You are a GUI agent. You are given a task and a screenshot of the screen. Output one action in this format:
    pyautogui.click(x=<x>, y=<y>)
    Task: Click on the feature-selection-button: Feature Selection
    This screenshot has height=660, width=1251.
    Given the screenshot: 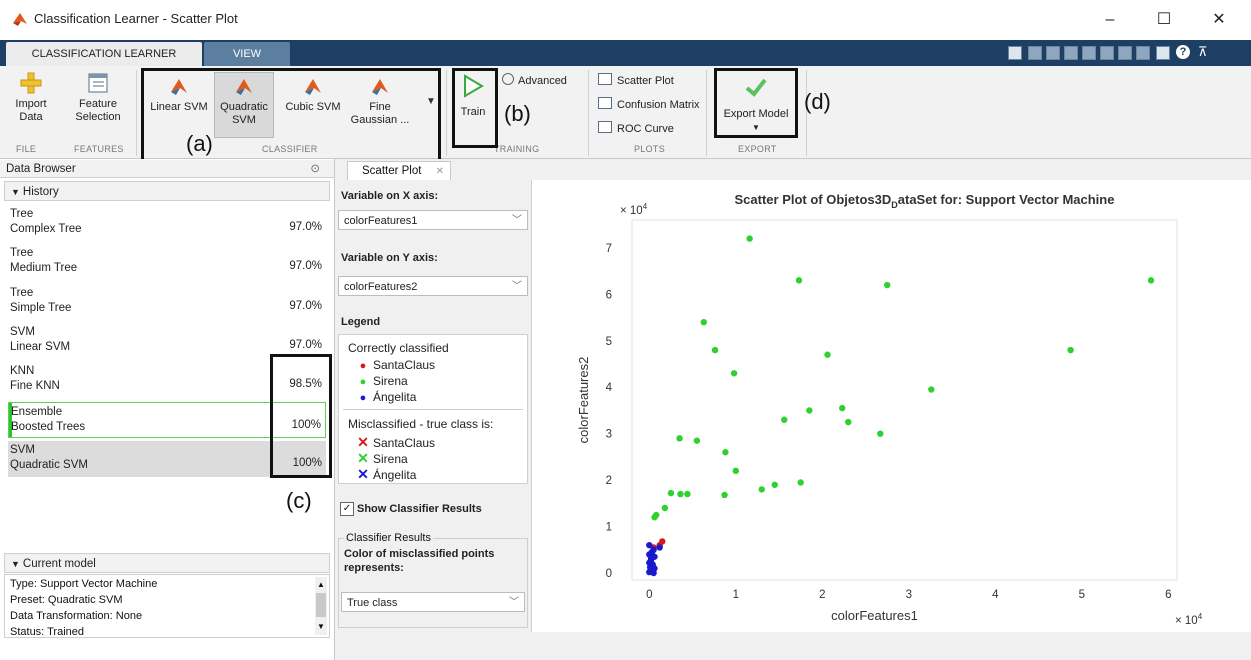 What is the action you would take?
    pyautogui.click(x=98, y=98)
    